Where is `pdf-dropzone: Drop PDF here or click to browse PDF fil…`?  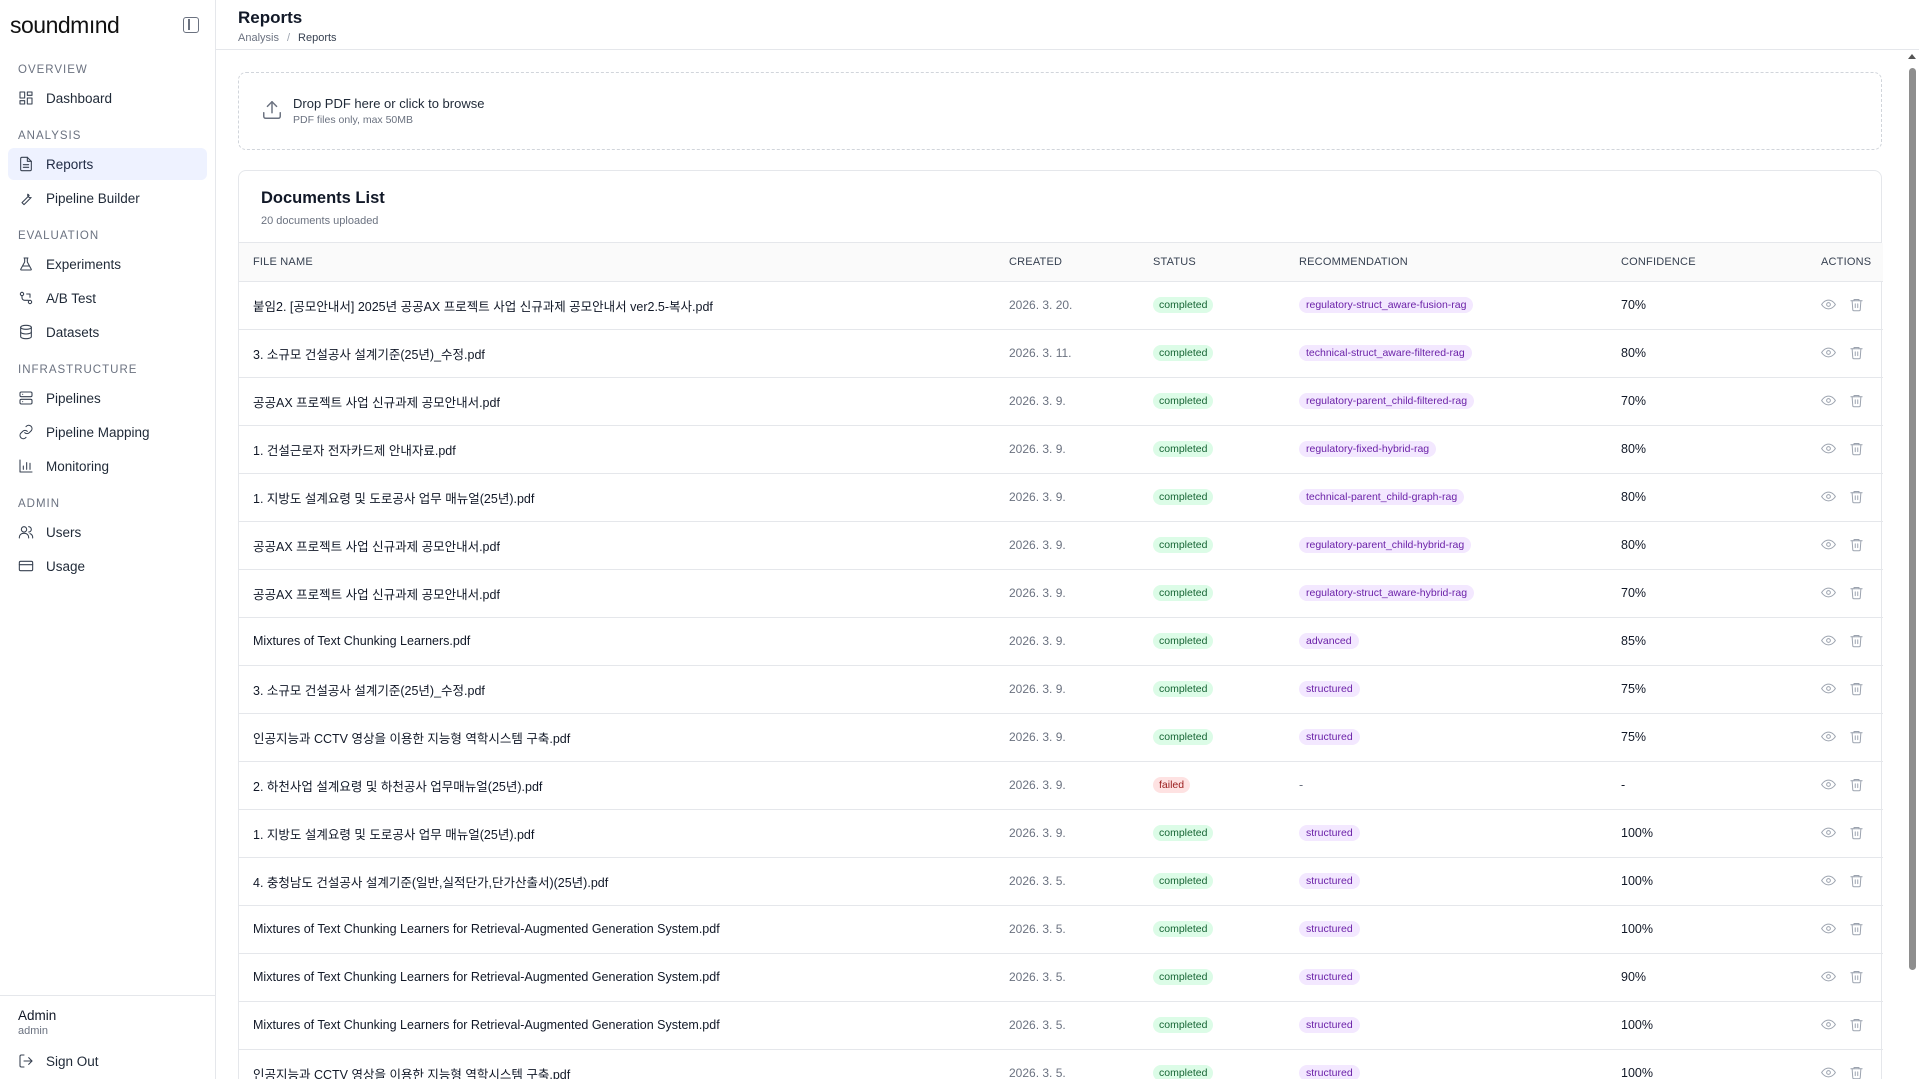
pdf-dropzone: Drop PDF here or click to browse PDF fil… is located at coordinates (1060, 111).